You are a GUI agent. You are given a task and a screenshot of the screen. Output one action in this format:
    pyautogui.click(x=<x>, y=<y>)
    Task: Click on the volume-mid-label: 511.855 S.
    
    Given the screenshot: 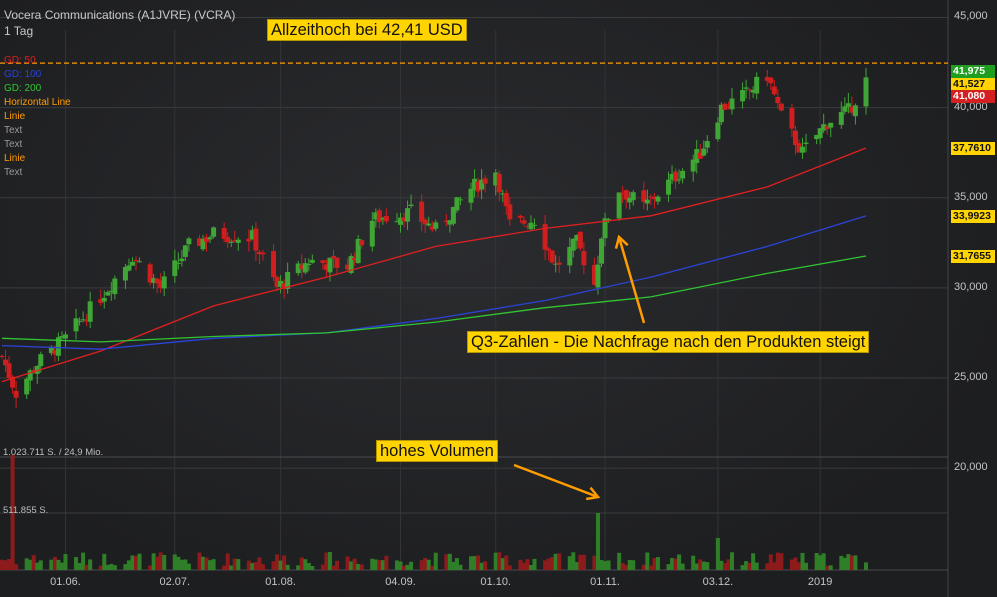 What is the action you would take?
    pyautogui.click(x=26, y=510)
    